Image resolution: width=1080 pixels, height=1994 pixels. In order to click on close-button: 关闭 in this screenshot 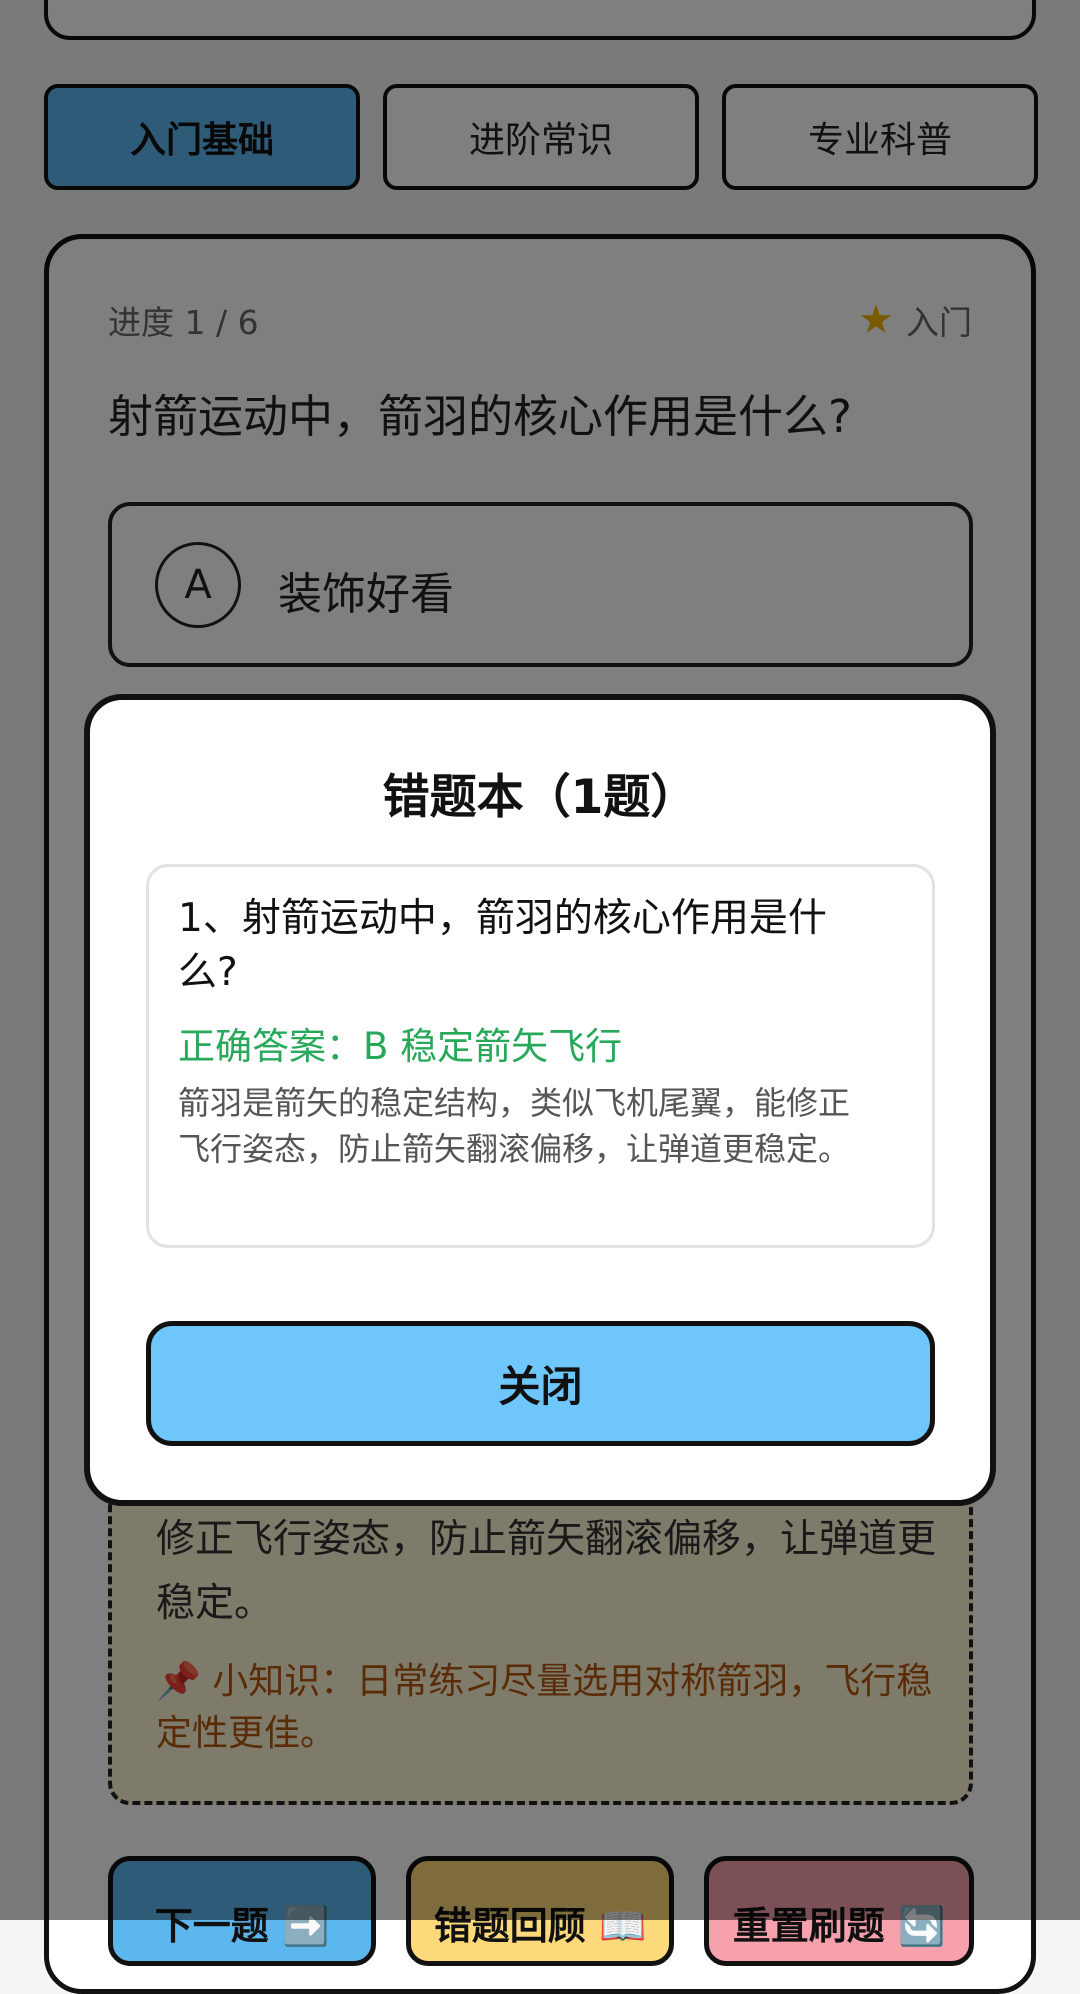, I will do `click(540, 1383)`.